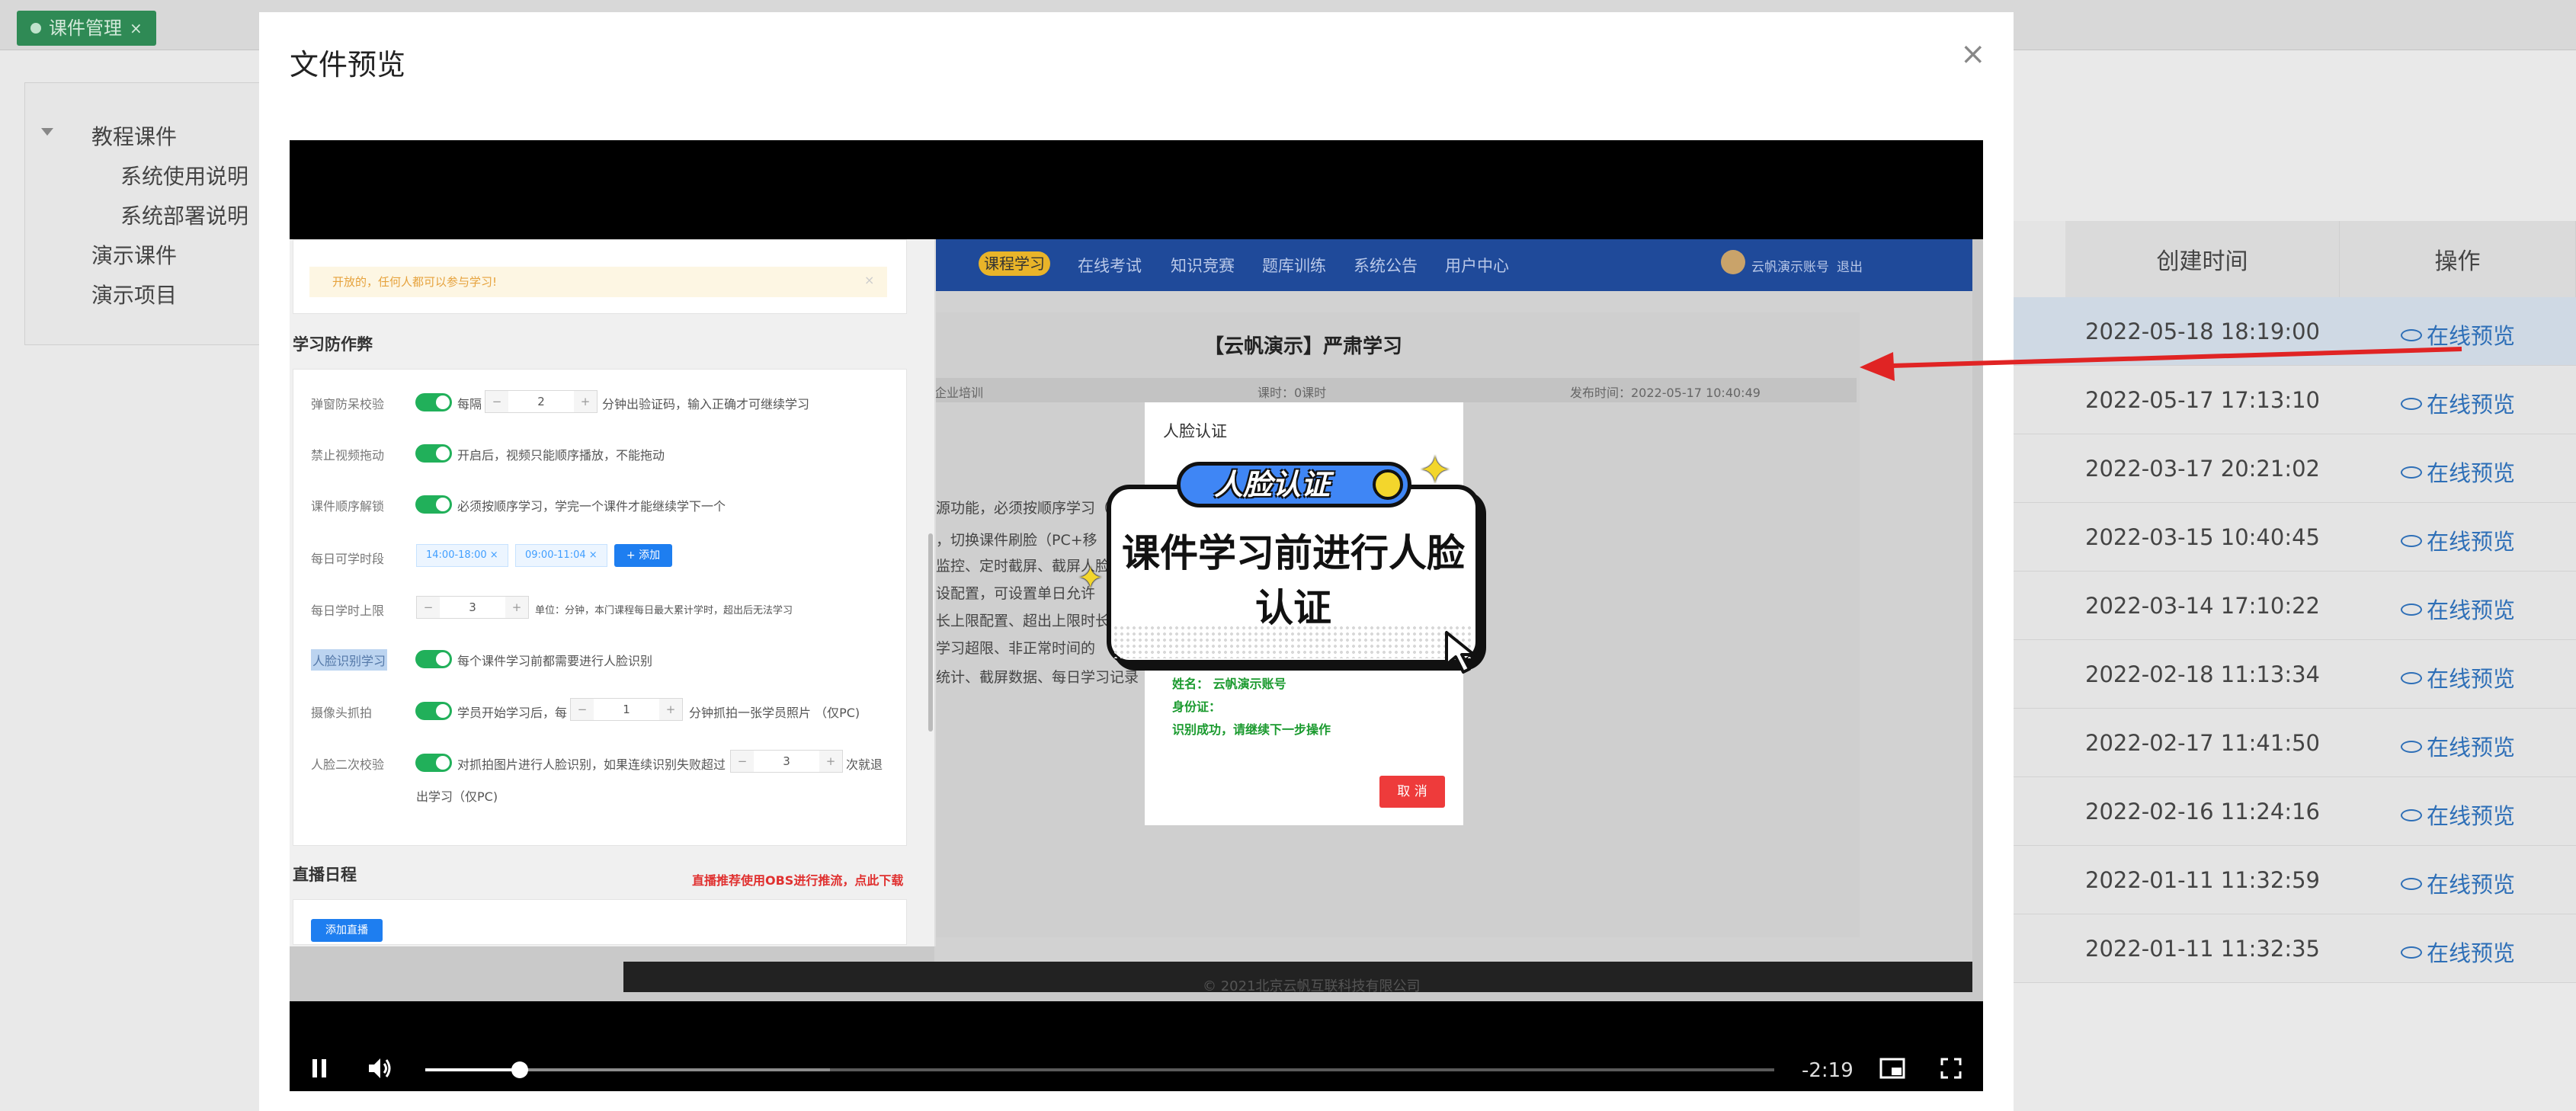 The width and height of the screenshot is (2576, 1111). Describe the element at coordinates (348, 506) in the screenshot. I see `setting-label: 课件顺序解锁` at that location.